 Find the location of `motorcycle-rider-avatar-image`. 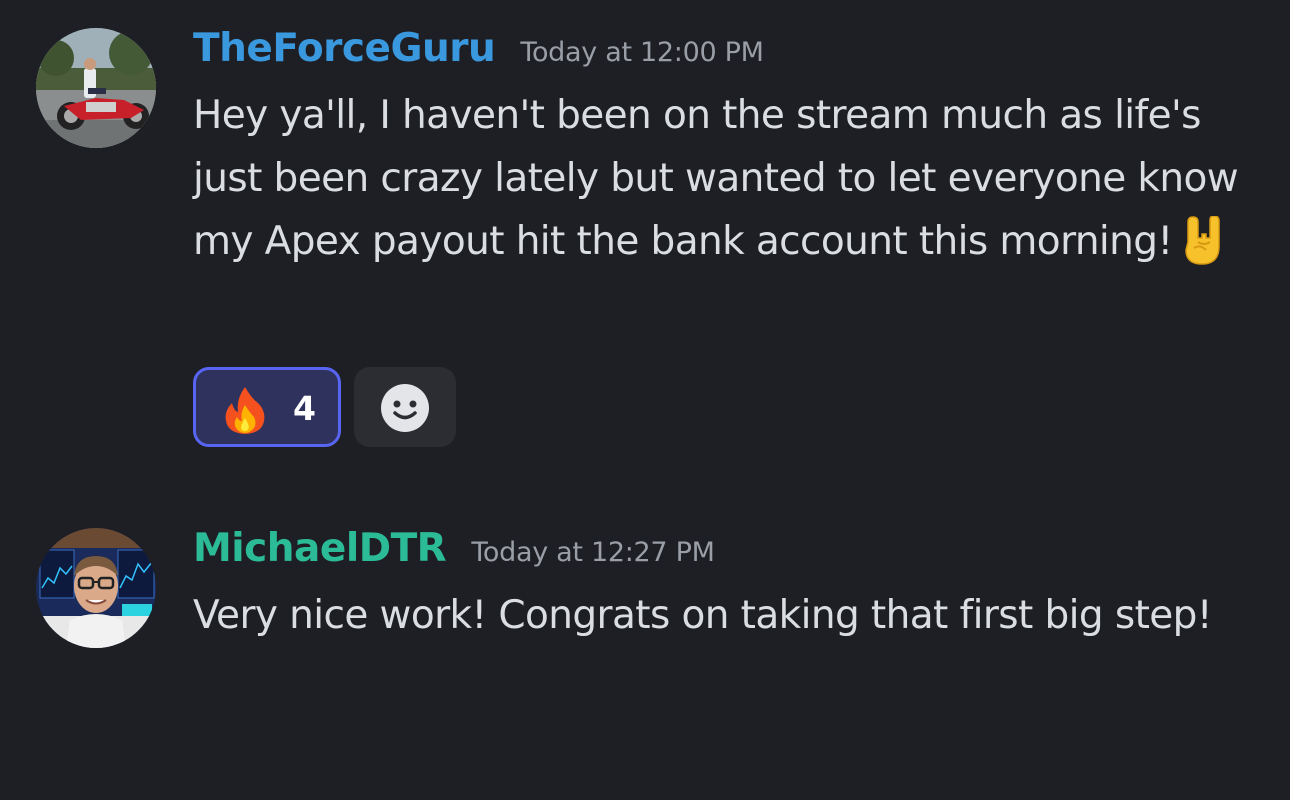

motorcycle-rider-avatar-image is located at coordinates (96, 88).